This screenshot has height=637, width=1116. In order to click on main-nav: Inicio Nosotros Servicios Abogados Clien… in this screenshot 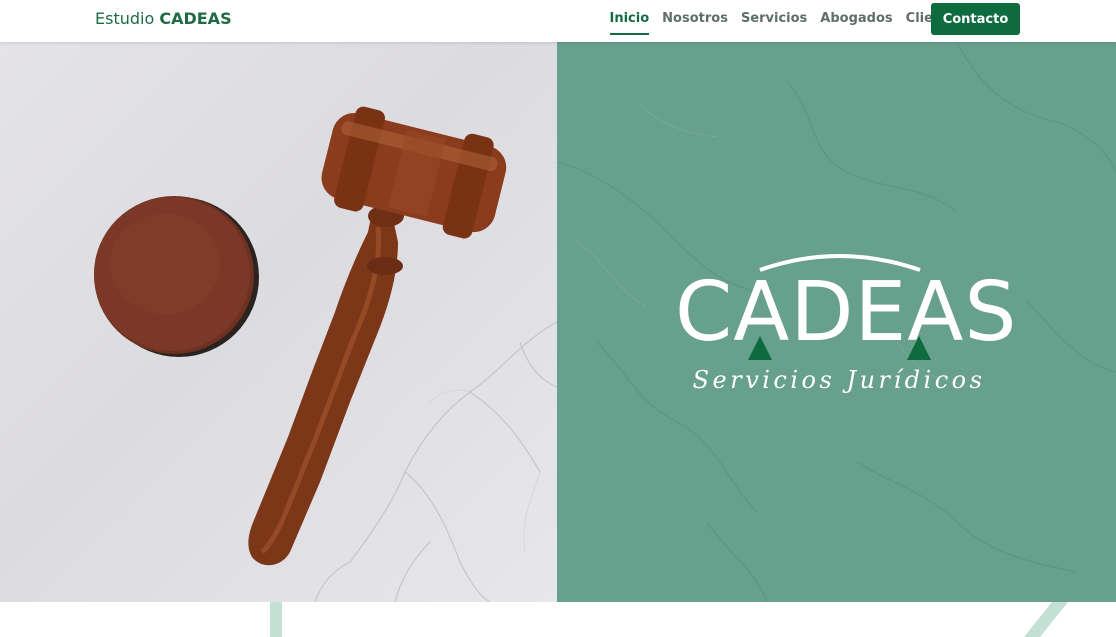, I will do `click(787, 21)`.